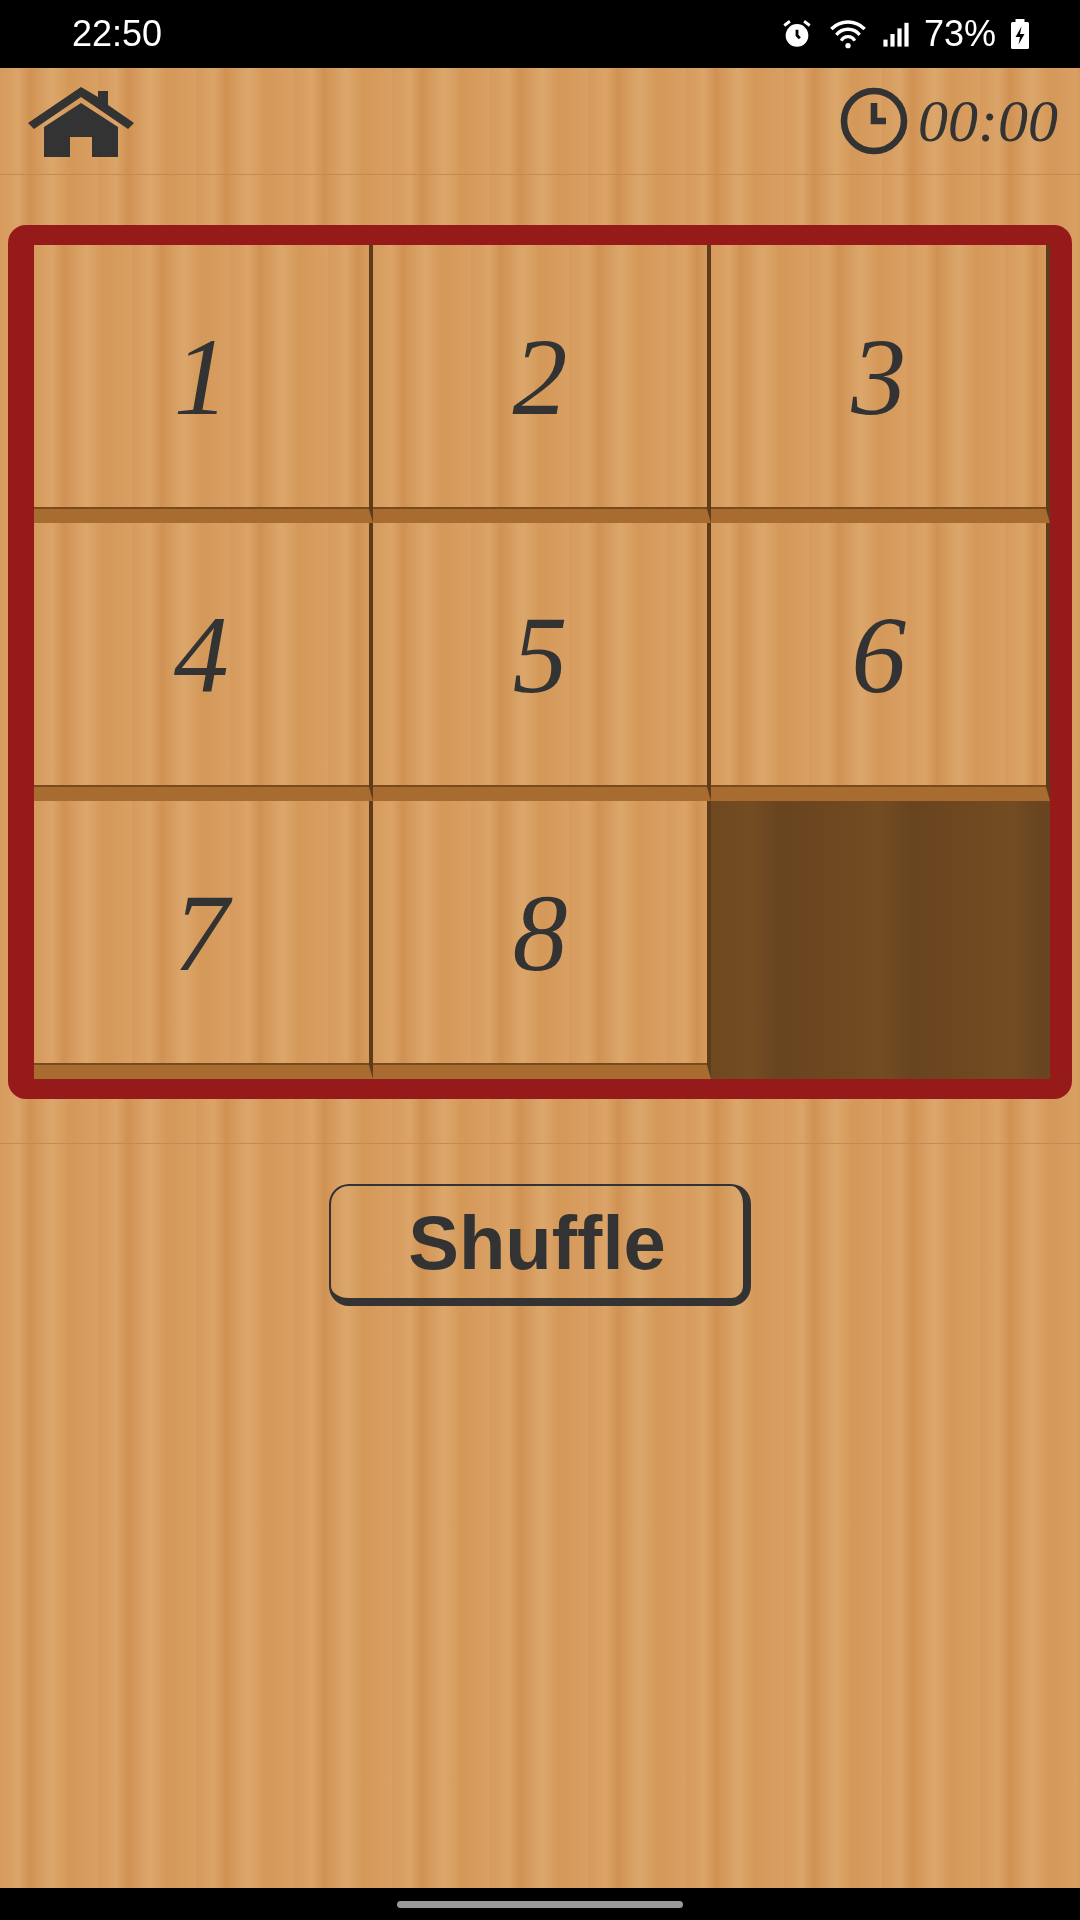 The image size is (1080, 1920). I want to click on clock-icon, so click(874, 121).